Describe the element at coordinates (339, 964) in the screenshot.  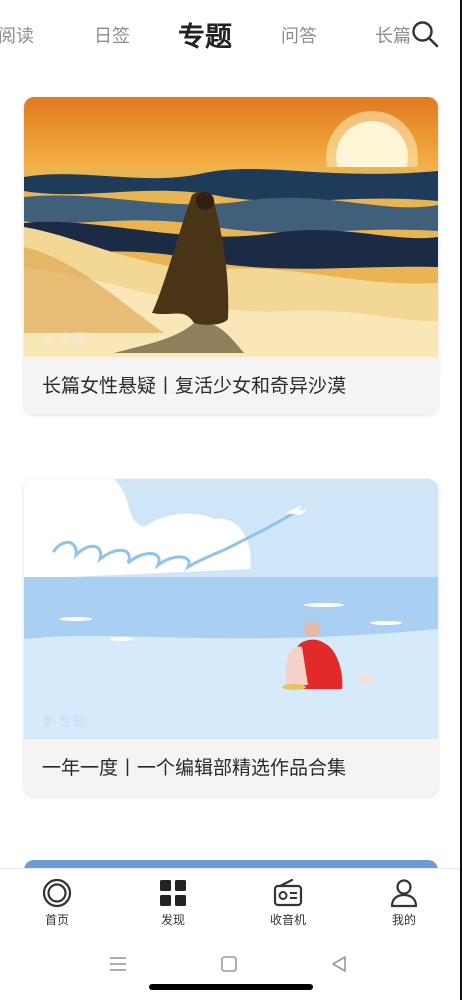
I see `back-triangle-icon` at that location.